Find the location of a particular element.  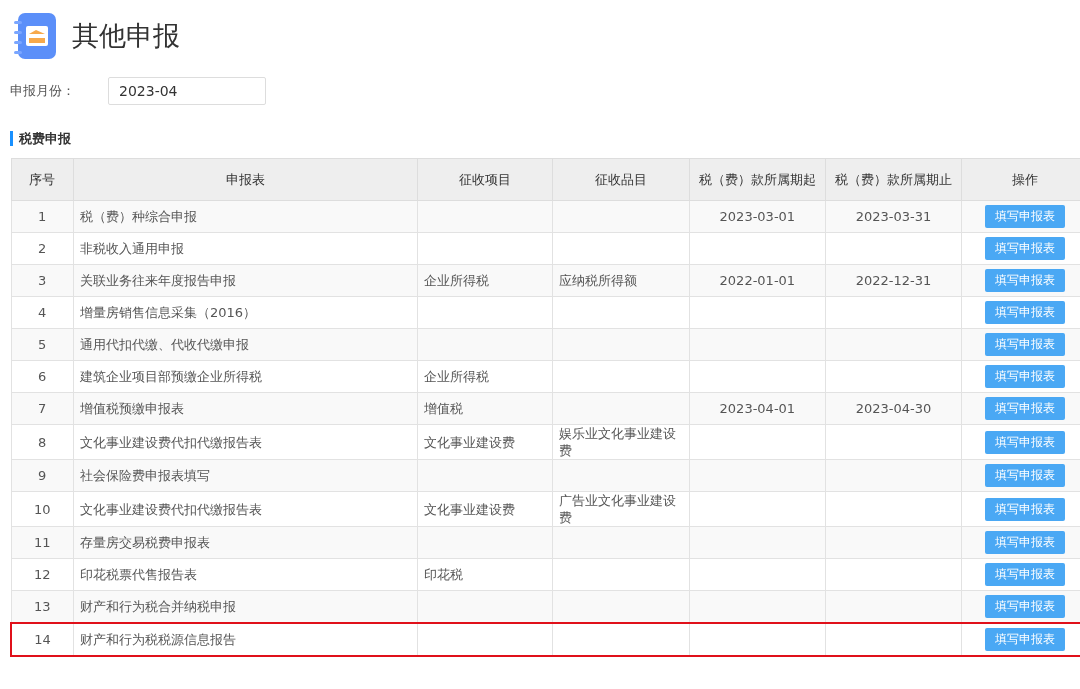

column-header: 操作 is located at coordinates (1025, 179).